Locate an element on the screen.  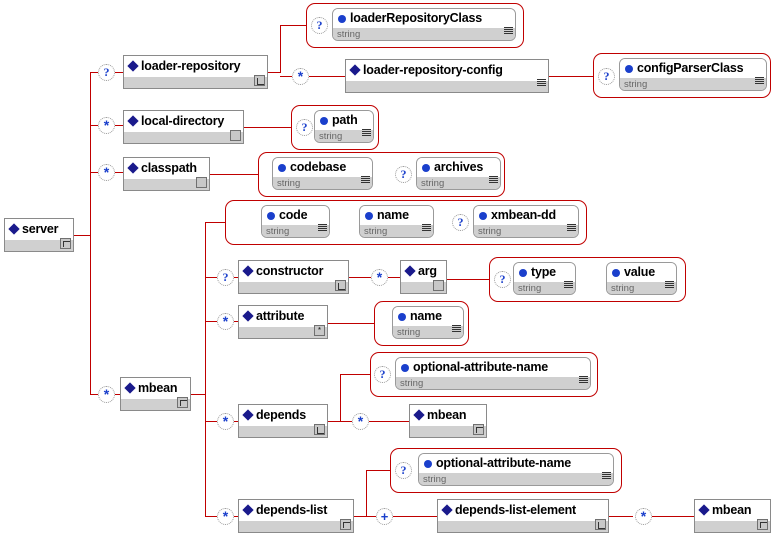
node-depends-header: depends is located at coordinates (283, 415).